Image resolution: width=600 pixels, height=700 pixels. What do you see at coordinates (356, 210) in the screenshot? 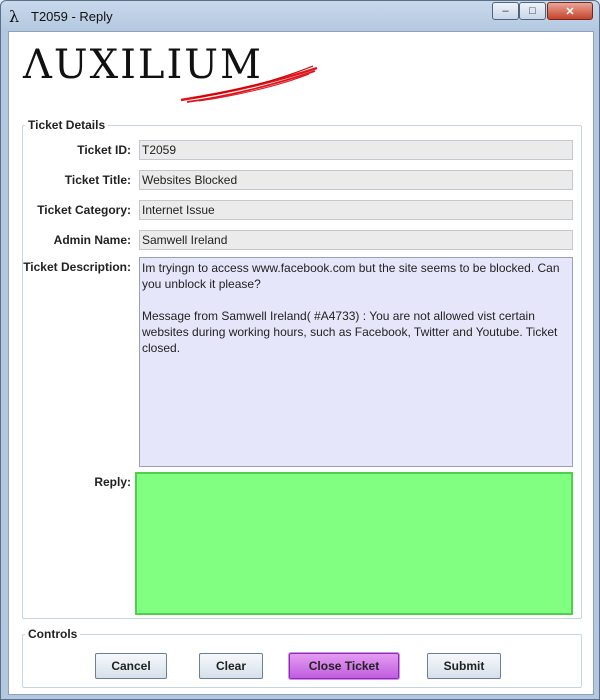
I see `ticket-category-field: Internet Issue` at bounding box center [356, 210].